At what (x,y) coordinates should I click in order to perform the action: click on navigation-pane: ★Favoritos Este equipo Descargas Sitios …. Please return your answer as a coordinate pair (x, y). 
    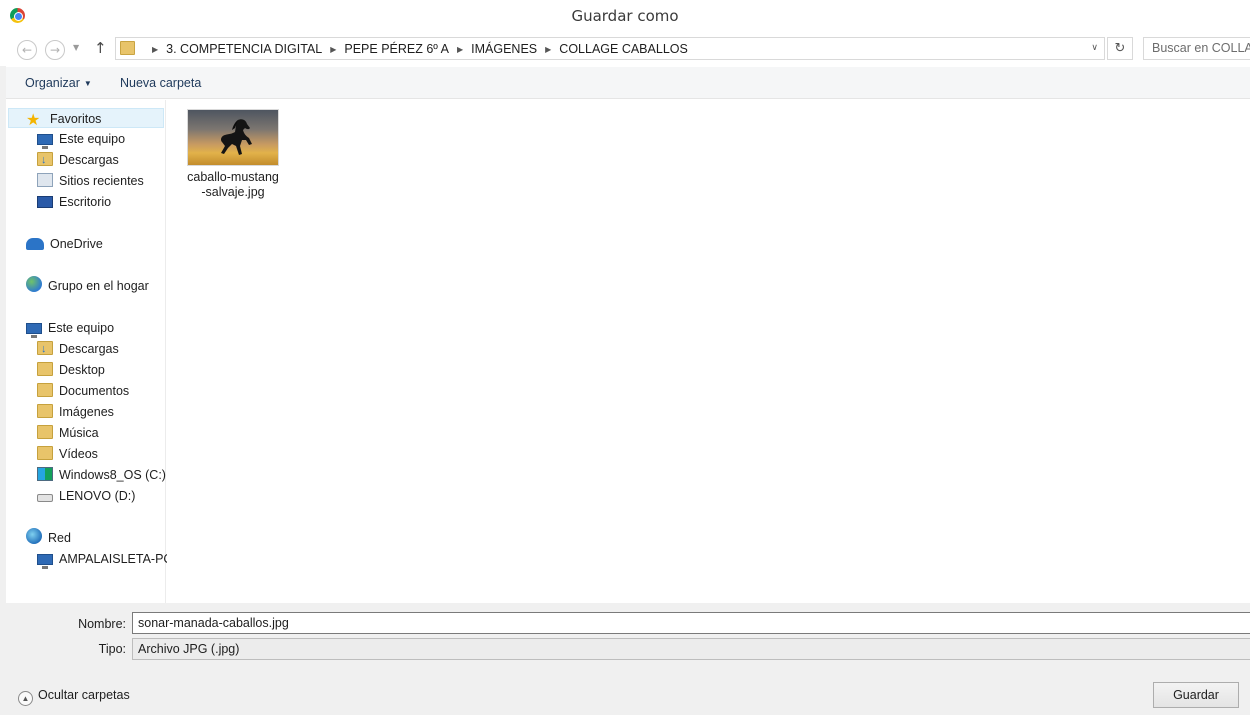
    Looking at the image, I should click on (89, 351).